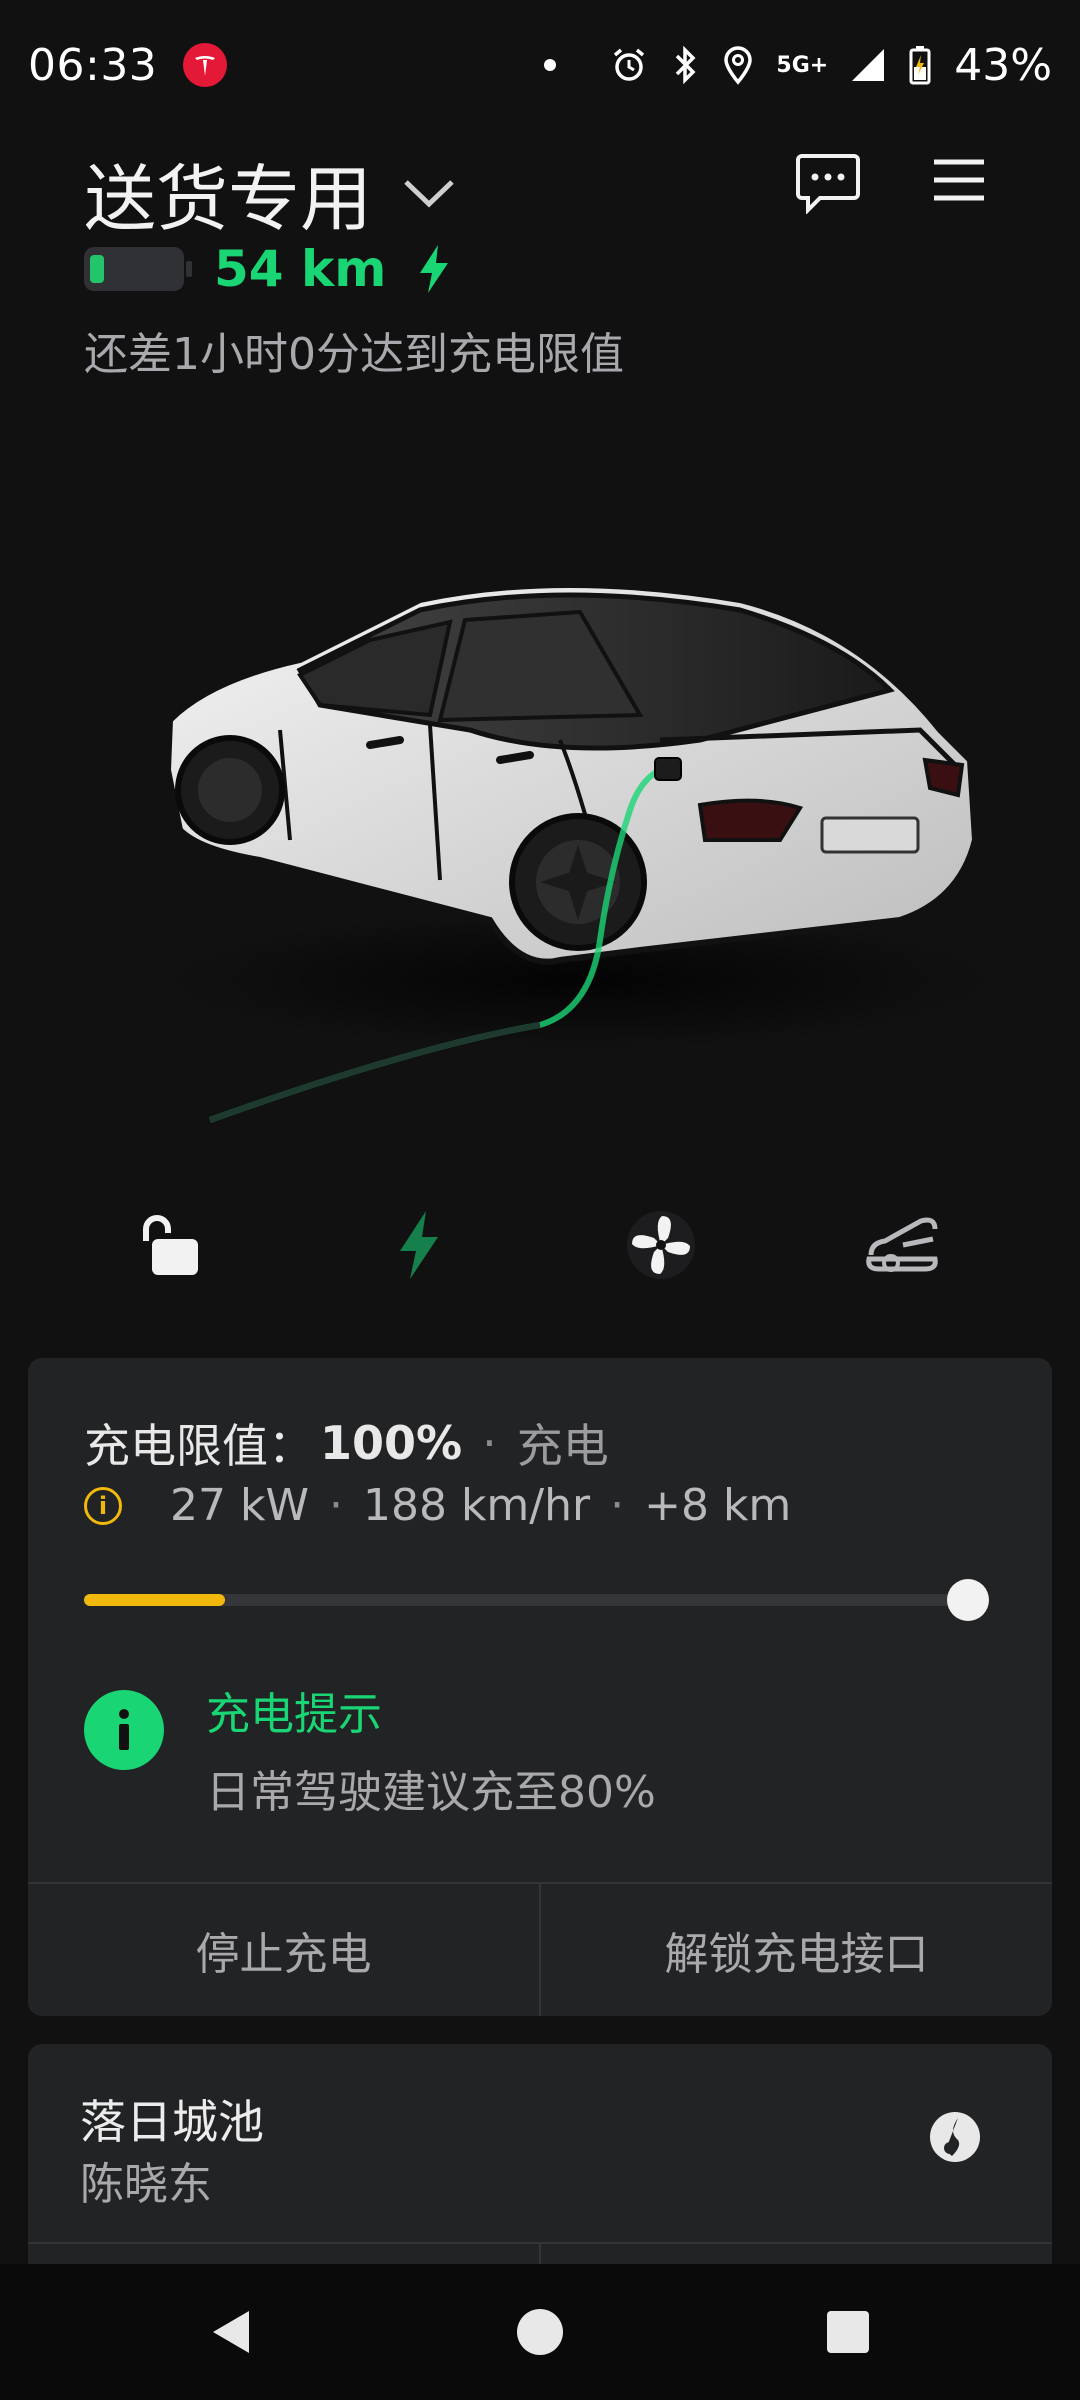 The height and width of the screenshot is (2400, 1080). What do you see at coordinates (955, 2137) in the screenshot?
I see `music-source-icon` at bounding box center [955, 2137].